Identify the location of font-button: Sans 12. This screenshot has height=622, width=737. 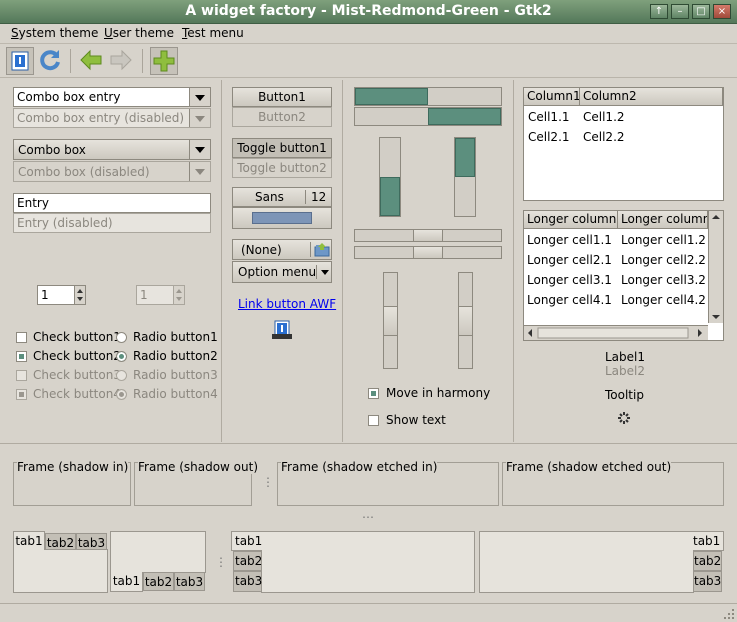
(282, 197).